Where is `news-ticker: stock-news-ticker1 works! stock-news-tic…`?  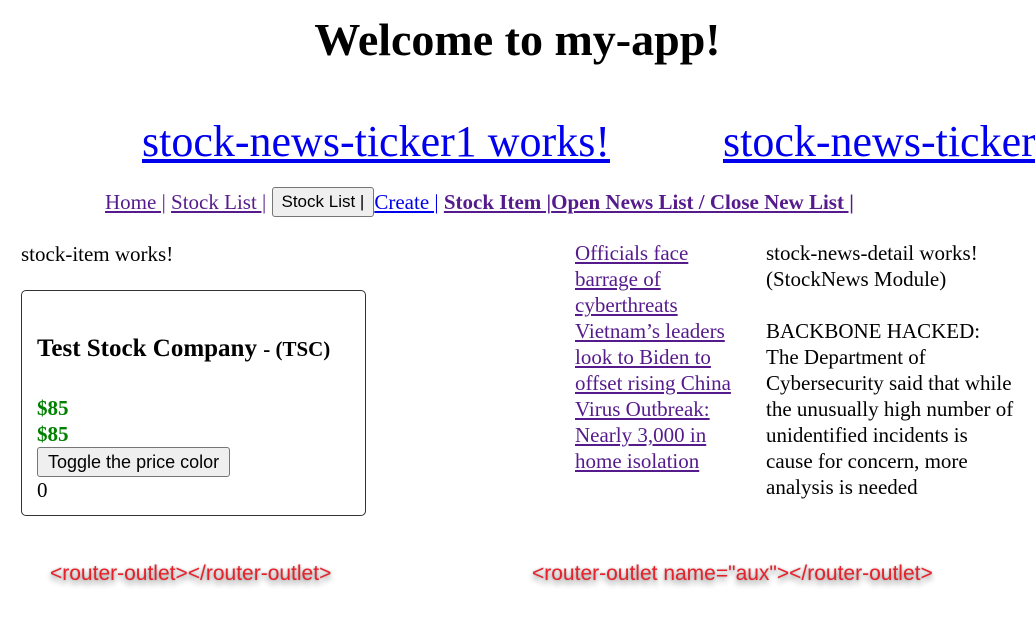 news-ticker: stock-news-ticker1 works! stock-news-tic… is located at coordinates (517, 143).